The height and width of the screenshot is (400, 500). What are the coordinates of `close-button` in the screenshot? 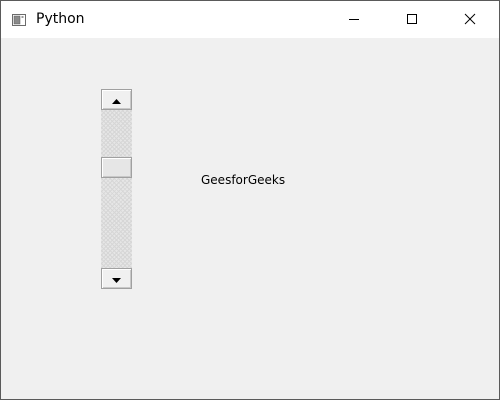 It's located at (470, 19).